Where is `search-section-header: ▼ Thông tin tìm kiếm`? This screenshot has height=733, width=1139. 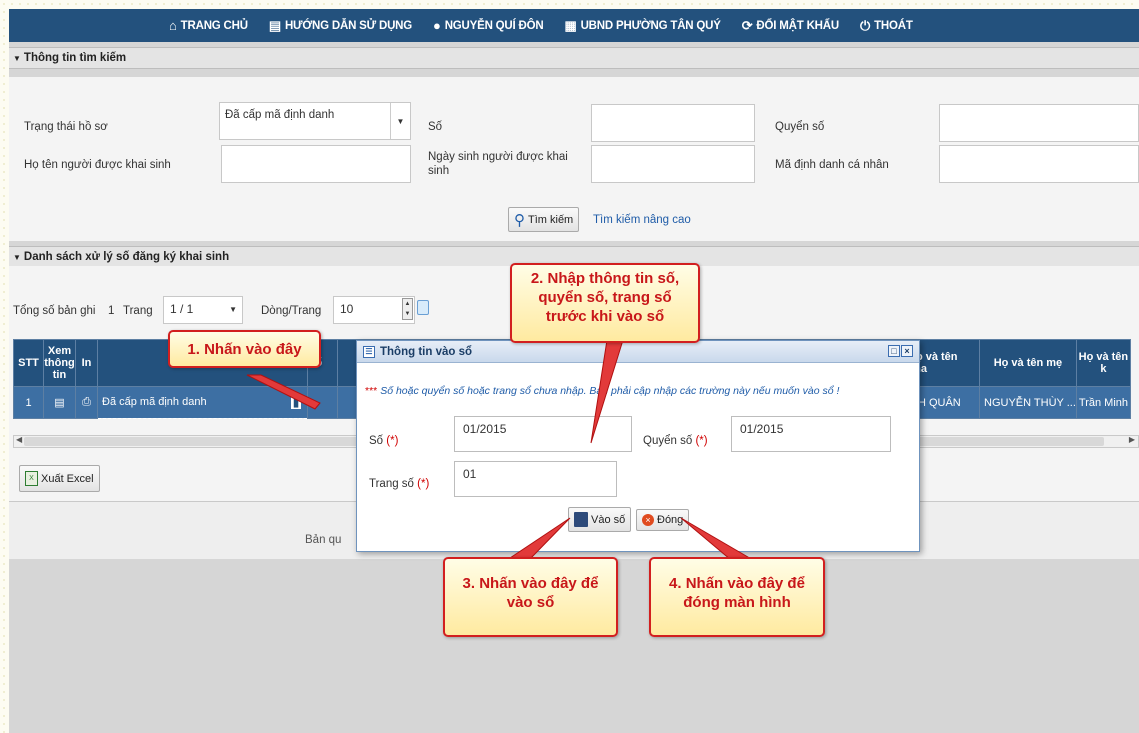
search-section-header: ▼ Thông tin tìm kiếm is located at coordinates (574, 58).